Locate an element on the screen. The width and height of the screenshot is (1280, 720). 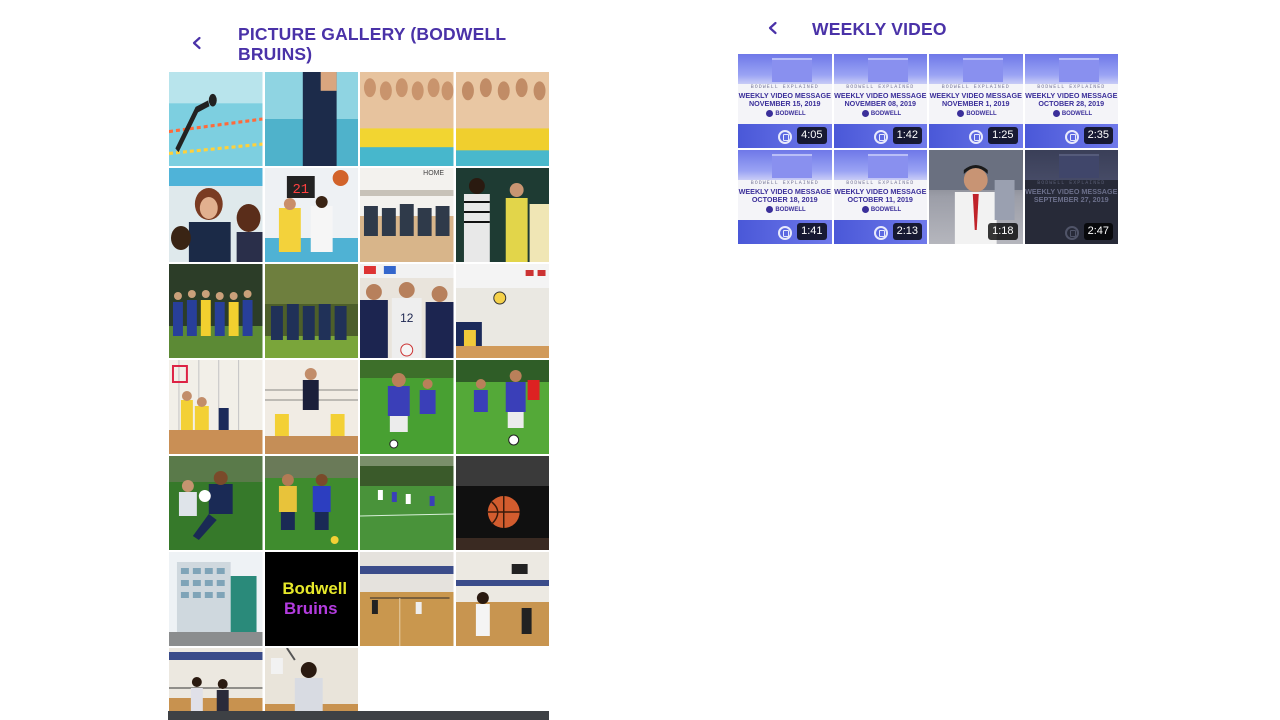
photo-team-sitting-gym: HOME is located at coordinates (407, 215).